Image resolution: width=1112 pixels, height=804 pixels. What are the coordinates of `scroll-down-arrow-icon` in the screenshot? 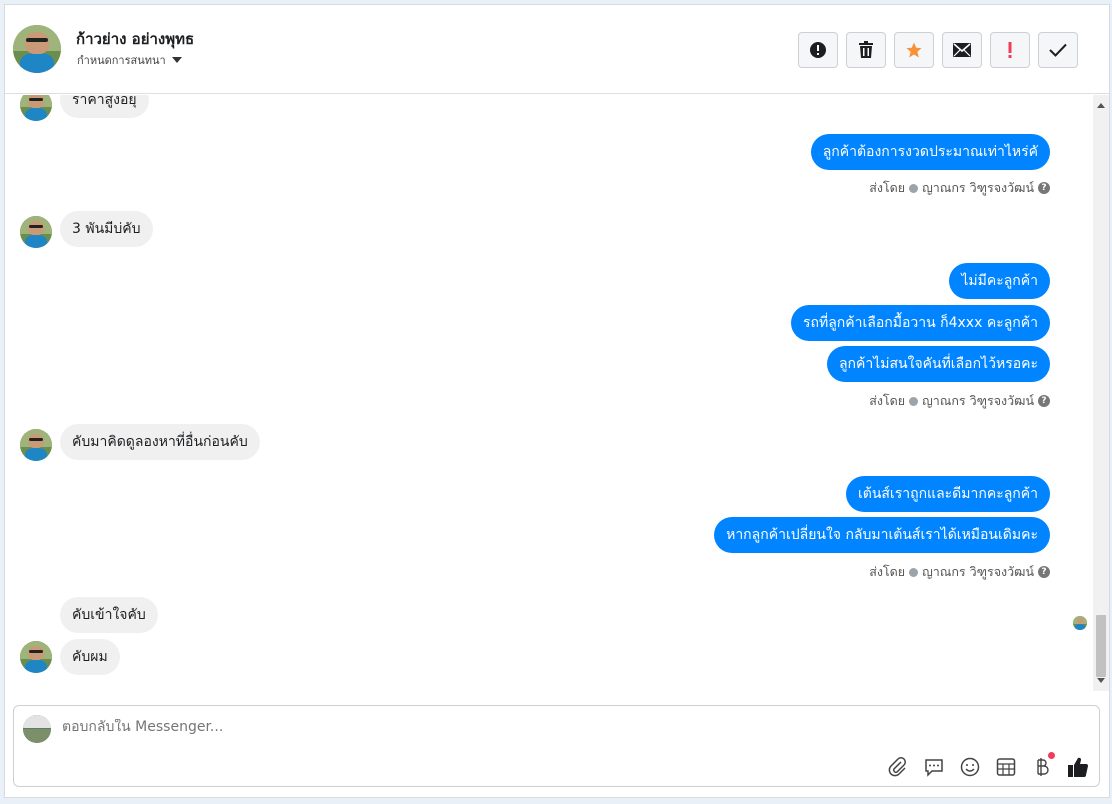 It's located at (1101, 680).